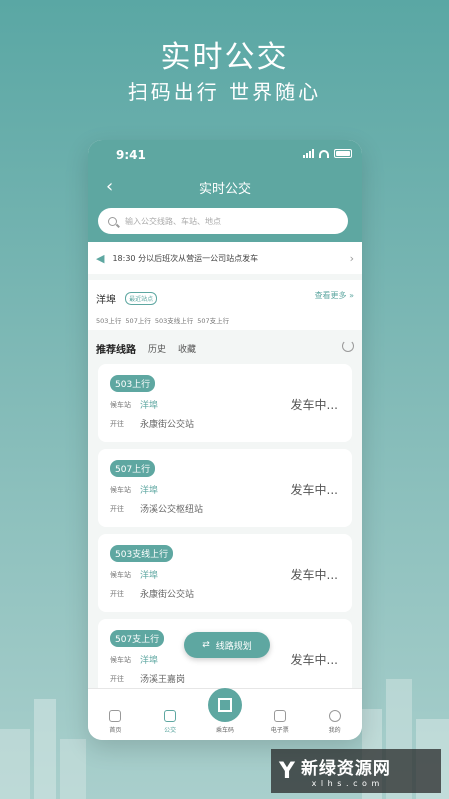  I want to click on home-icon, so click(115, 716).